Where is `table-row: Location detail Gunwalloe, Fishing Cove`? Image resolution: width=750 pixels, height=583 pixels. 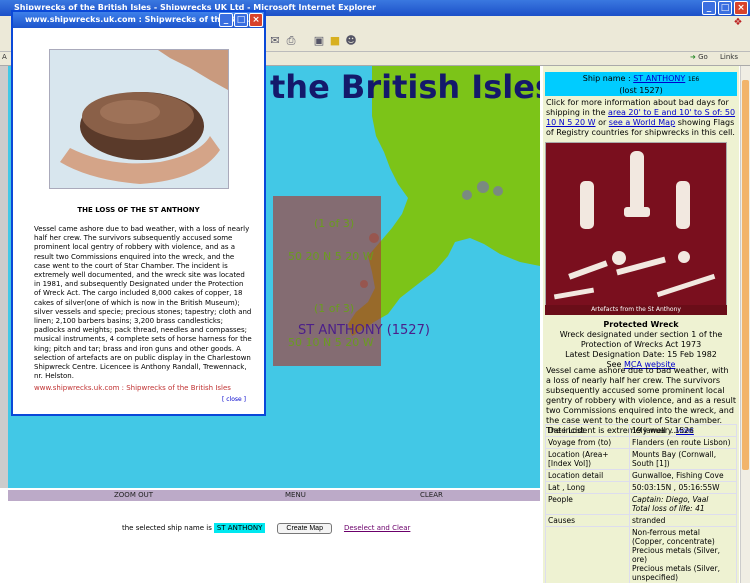 table-row: Location detail Gunwalloe, Fishing Cove is located at coordinates (641, 475).